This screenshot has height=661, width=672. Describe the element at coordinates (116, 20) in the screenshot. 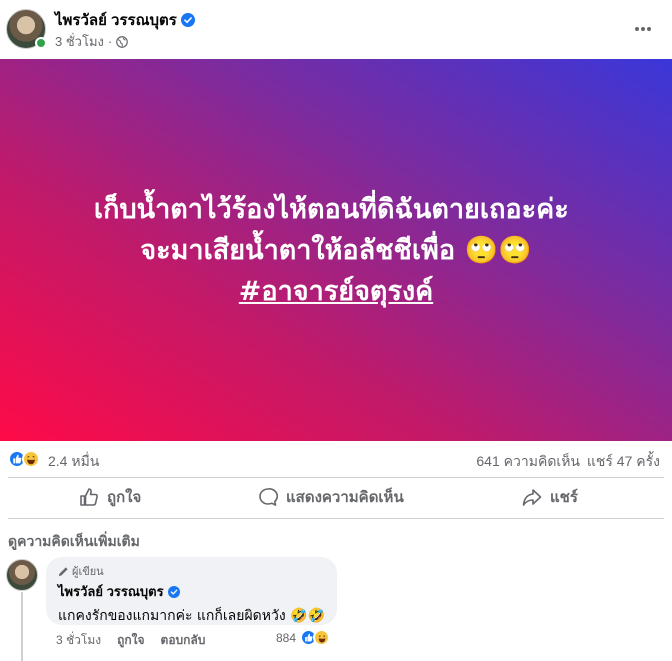

I see `author-name: ไพรวัลย์ วรรณบุตร` at that location.